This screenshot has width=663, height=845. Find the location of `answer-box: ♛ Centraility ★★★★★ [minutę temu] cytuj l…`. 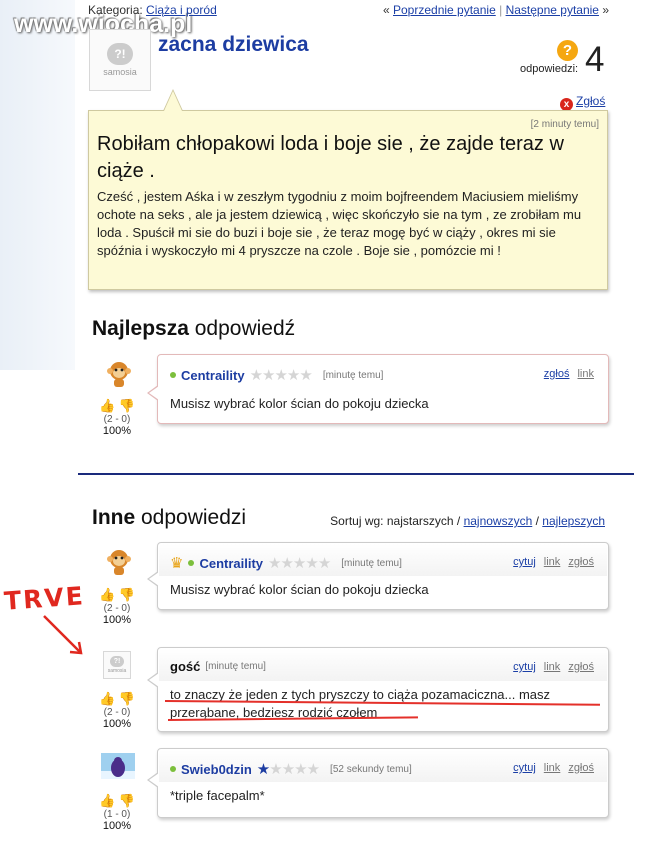

answer-box: ♛ Centraility ★★★★★ [minutę temu] cytuj l… is located at coordinates (383, 576).